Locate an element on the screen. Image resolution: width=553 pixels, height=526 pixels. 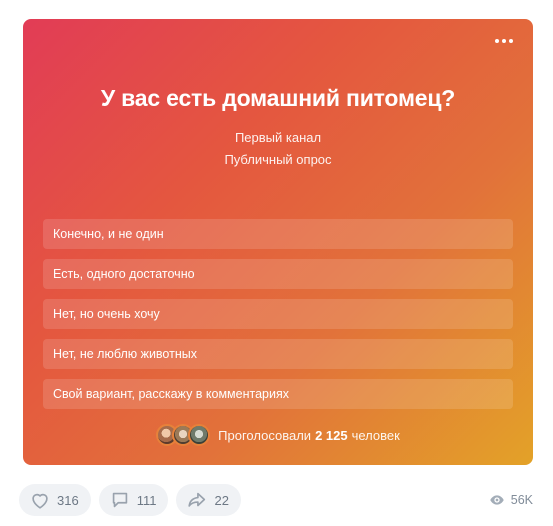
share-count: 22 is located at coordinates (221, 500).